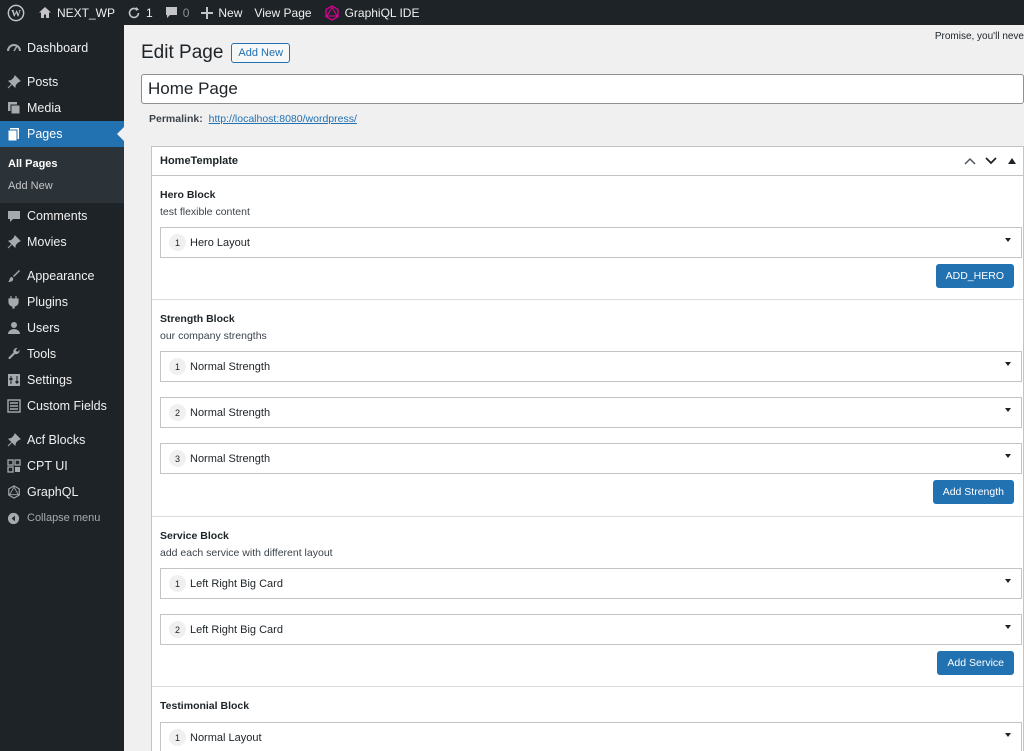 The width and height of the screenshot is (1024, 751). I want to click on move-up-icon, so click(969, 161).